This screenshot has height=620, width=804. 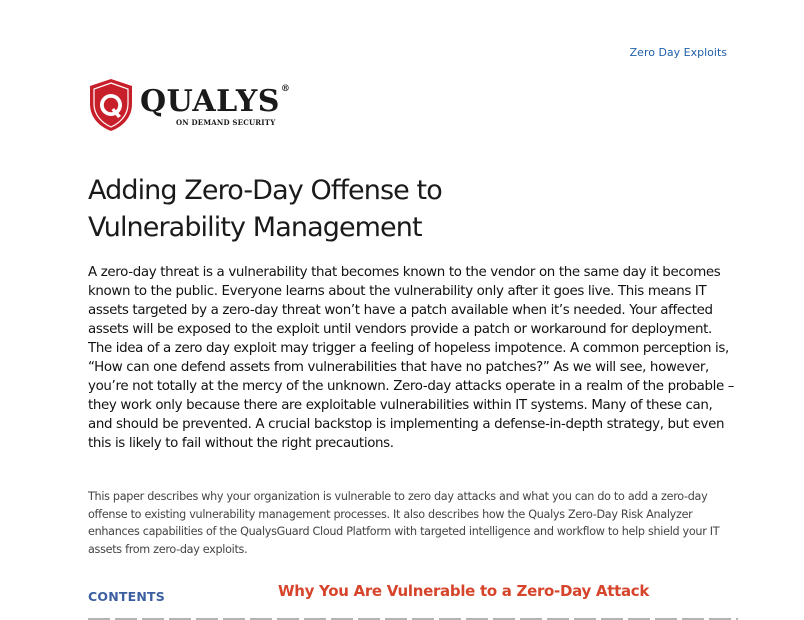 I want to click on registered-mark: ®, so click(x=285, y=89).